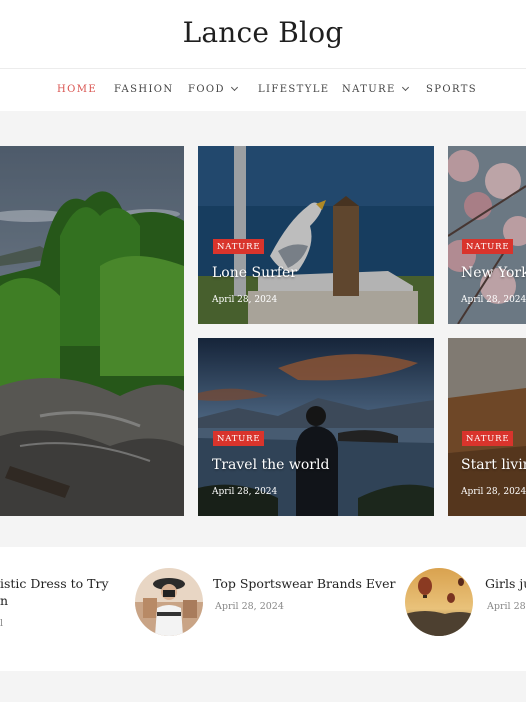 This screenshot has width=526, height=702. I want to click on hot-air-balloons-image, so click(439, 602).